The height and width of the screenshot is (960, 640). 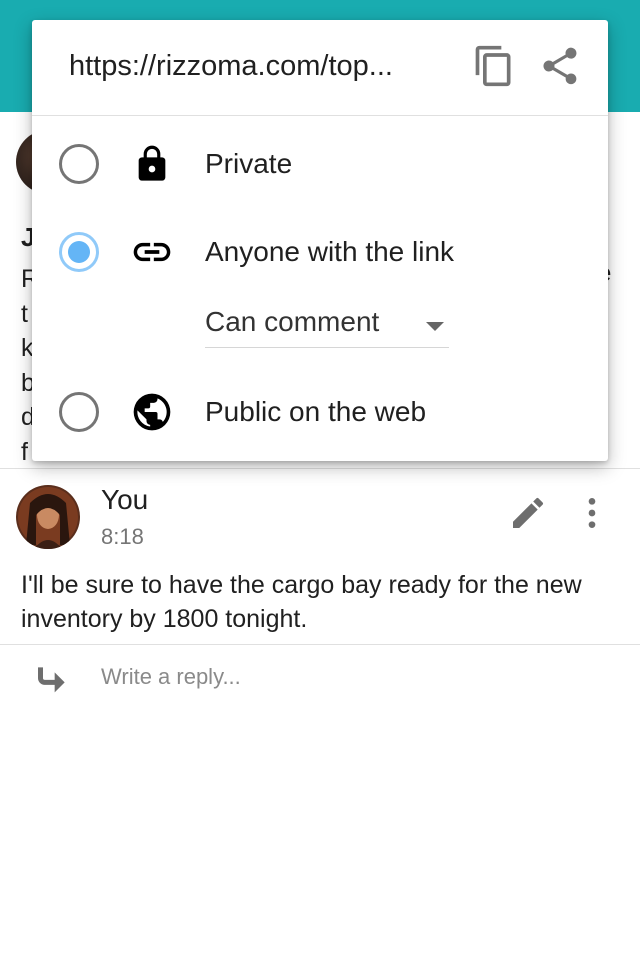 I want to click on share-option-private: Private, so click(x=320, y=164).